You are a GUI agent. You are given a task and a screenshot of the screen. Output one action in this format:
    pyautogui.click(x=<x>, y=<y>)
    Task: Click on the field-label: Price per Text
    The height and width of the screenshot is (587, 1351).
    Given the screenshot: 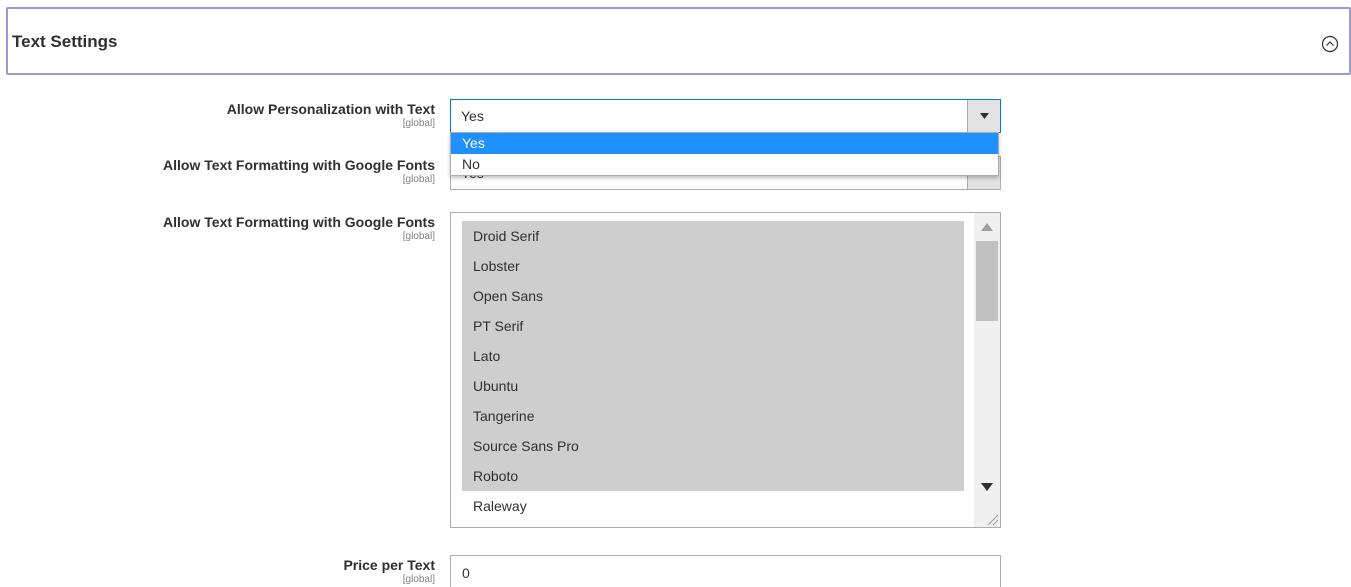 What is the action you would take?
    pyautogui.click(x=389, y=565)
    